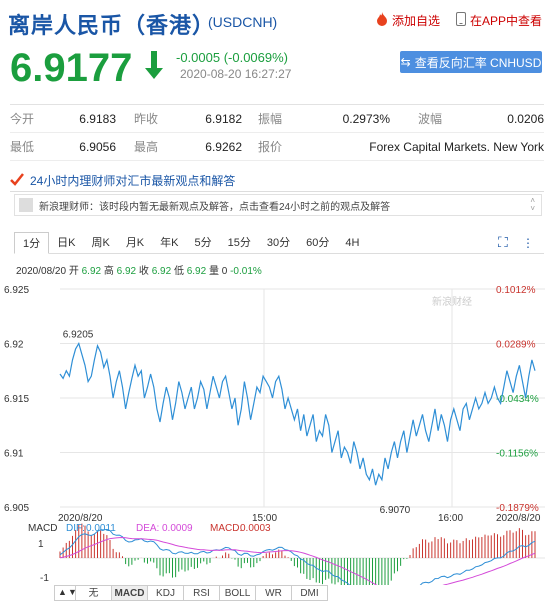  What do you see at coordinates (223, 118) in the screenshot?
I see `stat-value: 6.9182` at bounding box center [223, 118].